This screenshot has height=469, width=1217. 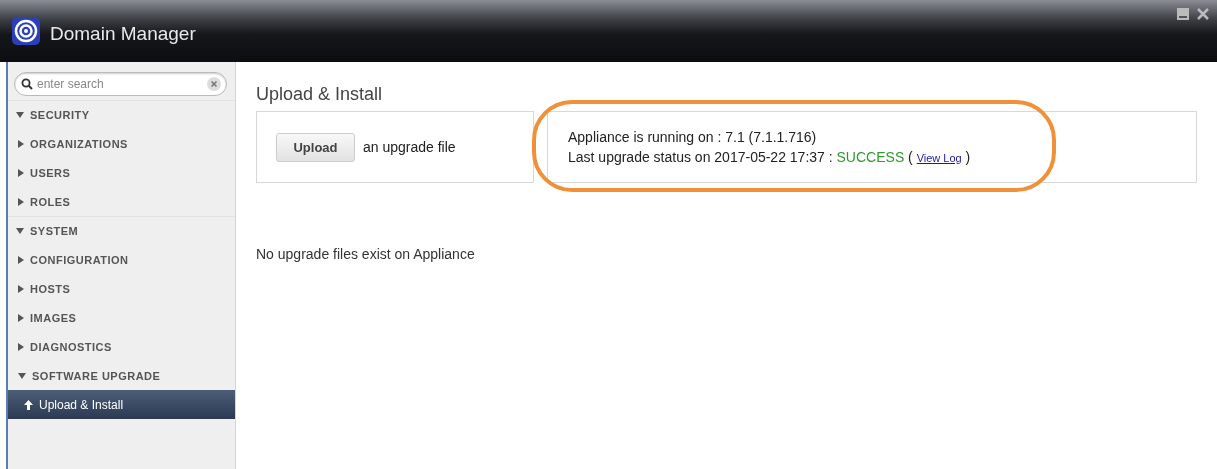 I want to click on minimize-icon, so click(x=1183, y=14).